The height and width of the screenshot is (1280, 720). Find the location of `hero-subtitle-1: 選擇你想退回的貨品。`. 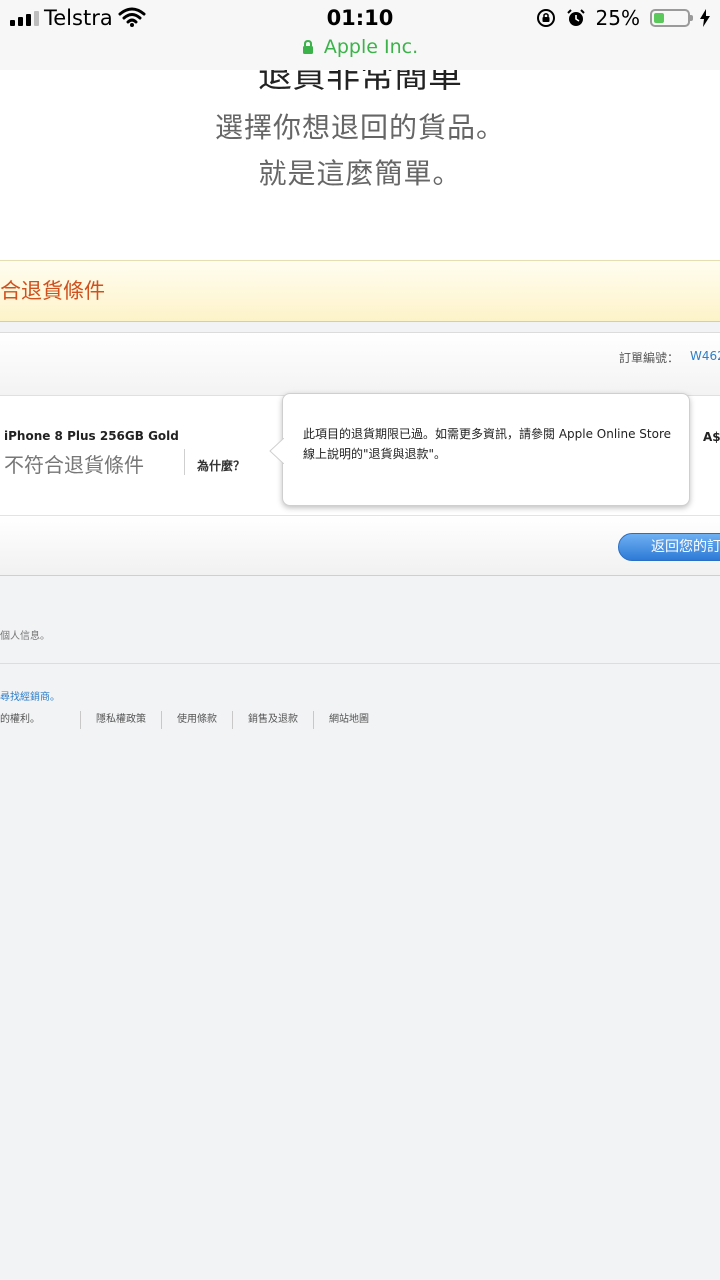

hero-subtitle-1: 選擇你想退回的貨品。 is located at coordinates (359, 127).